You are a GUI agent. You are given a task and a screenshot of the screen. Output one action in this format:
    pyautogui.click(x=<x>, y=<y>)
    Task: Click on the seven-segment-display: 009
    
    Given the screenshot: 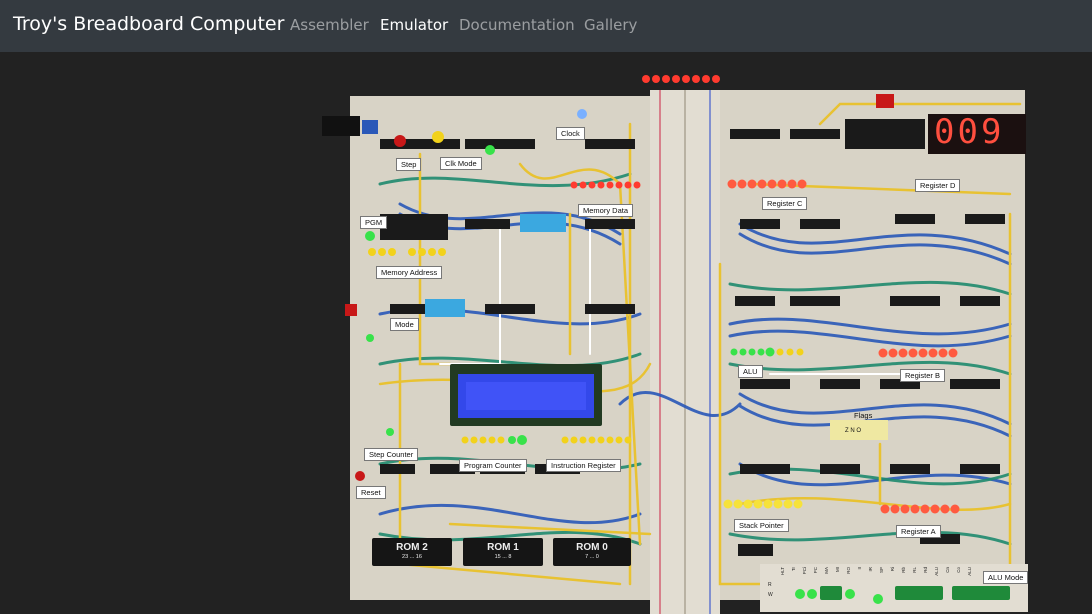 What is the action you would take?
    pyautogui.click(x=969, y=132)
    